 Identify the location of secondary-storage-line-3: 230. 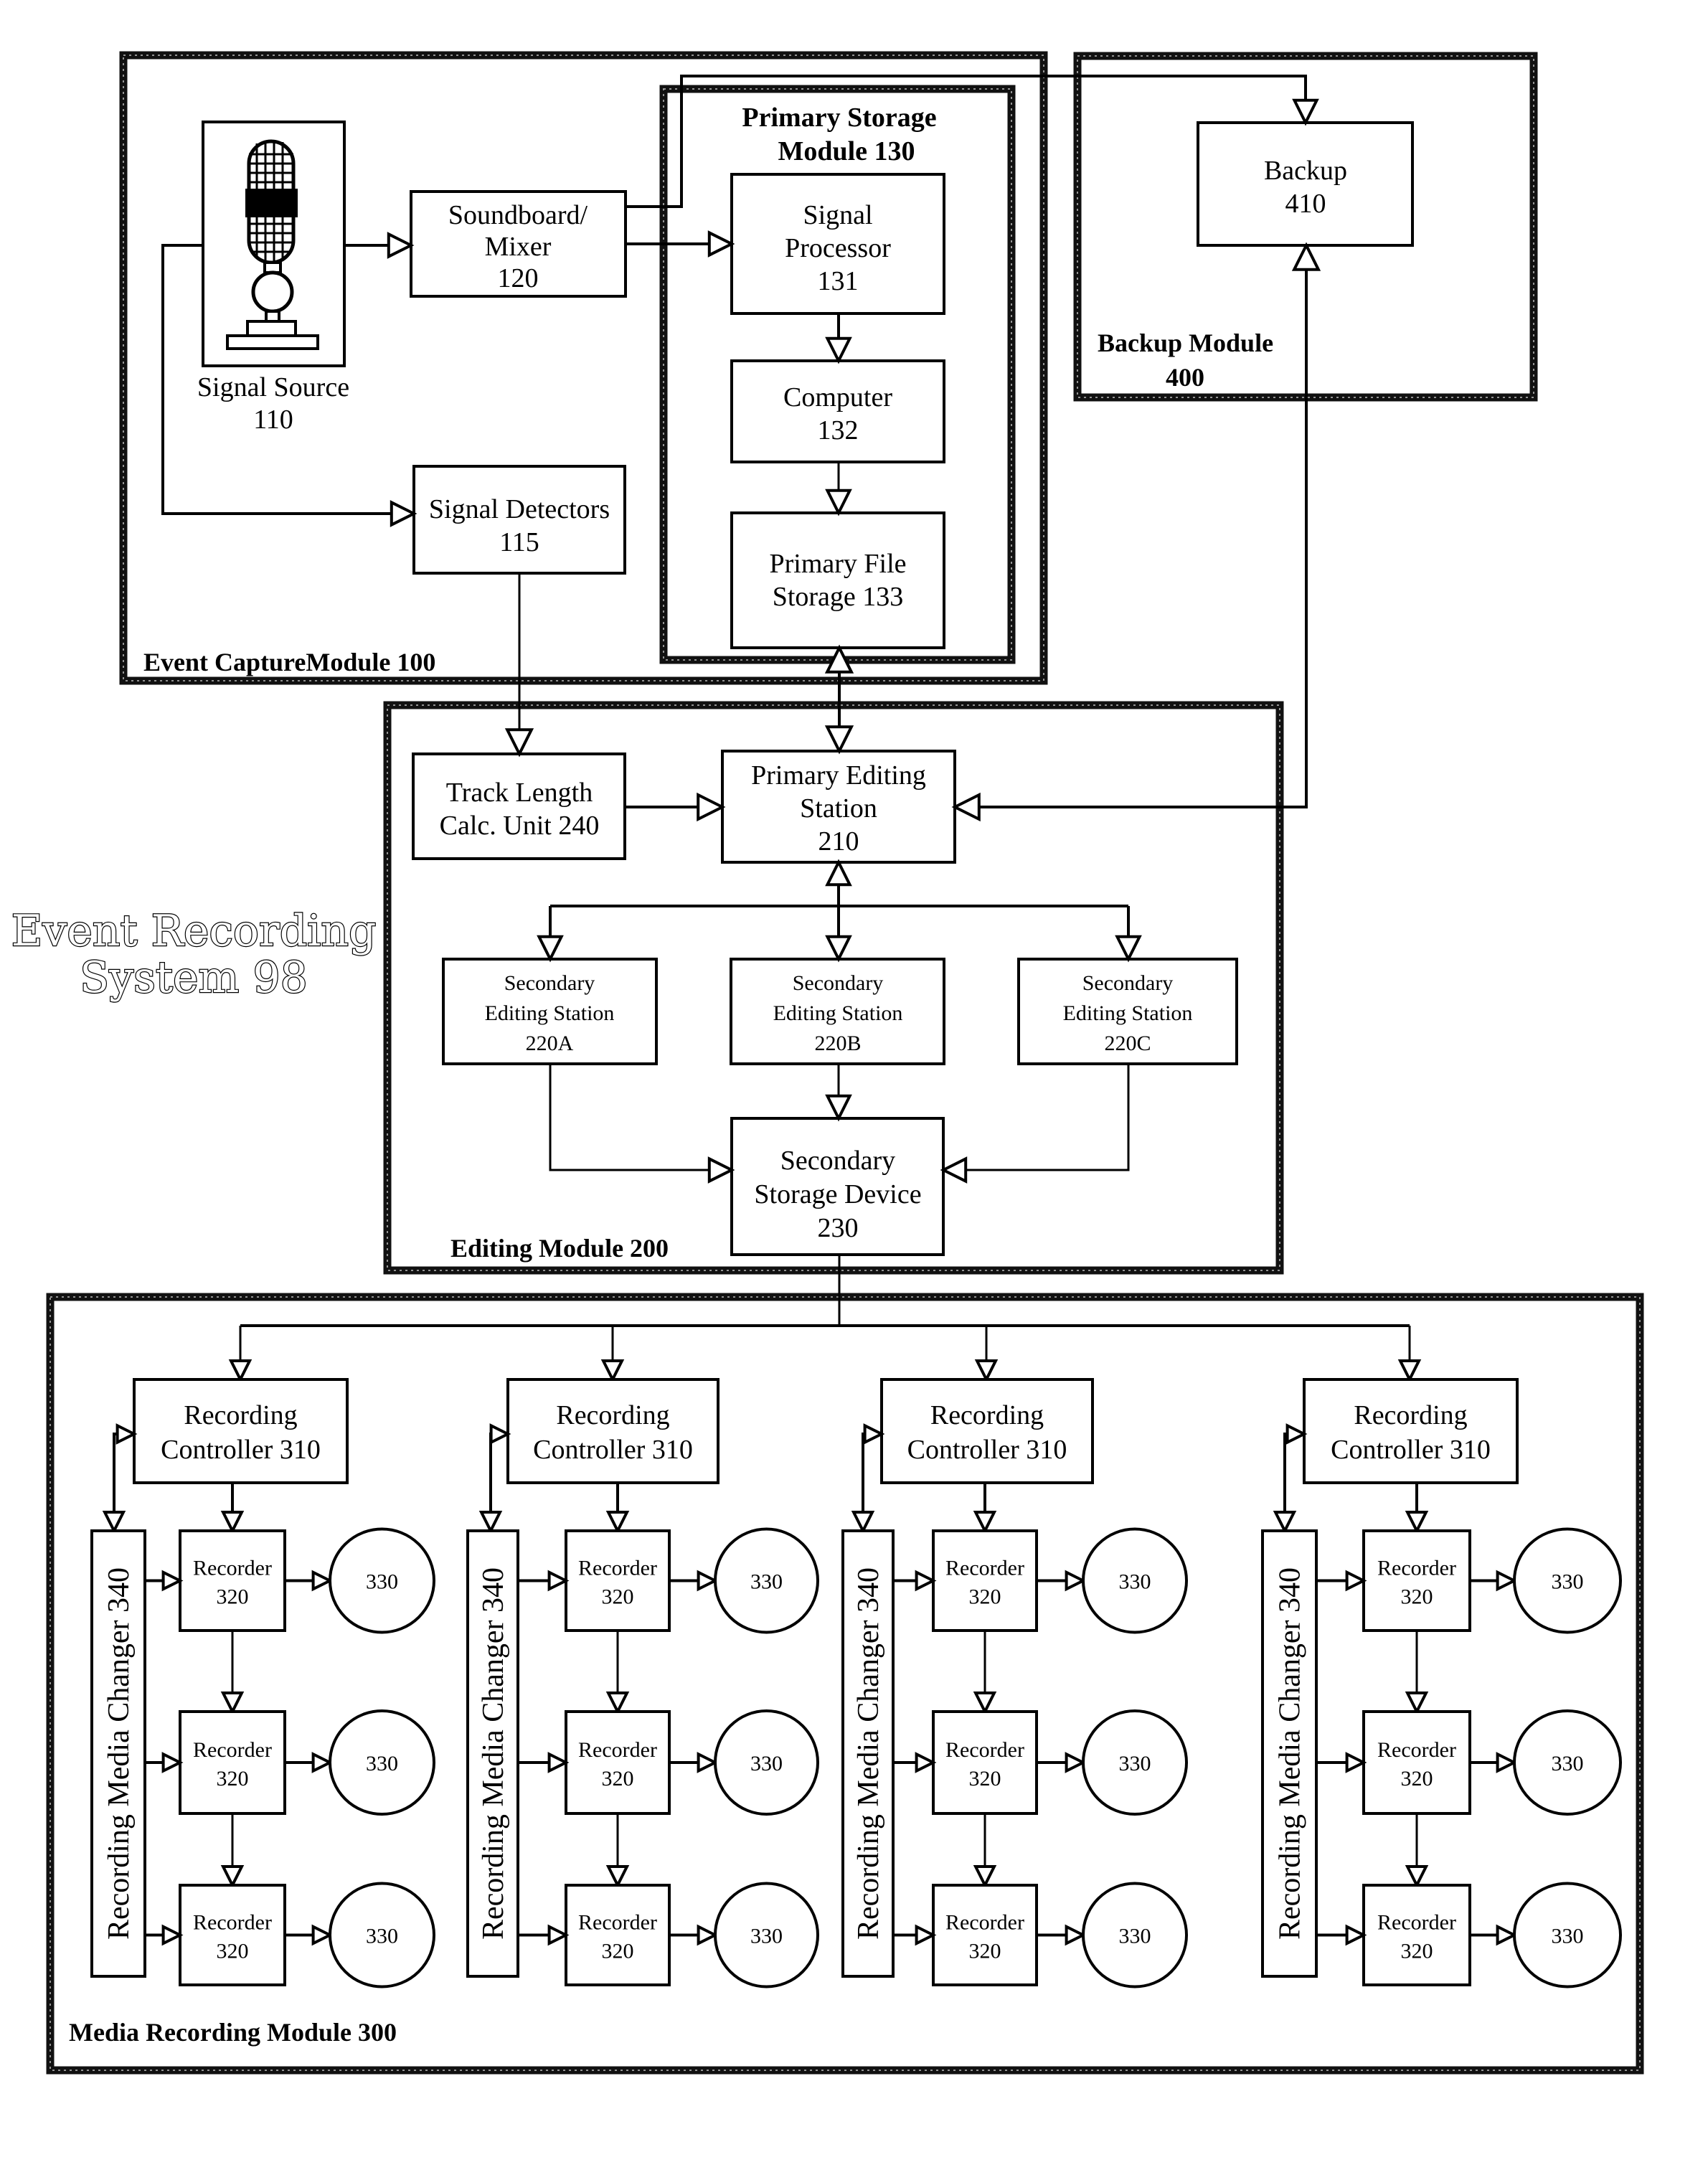
(838, 1228).